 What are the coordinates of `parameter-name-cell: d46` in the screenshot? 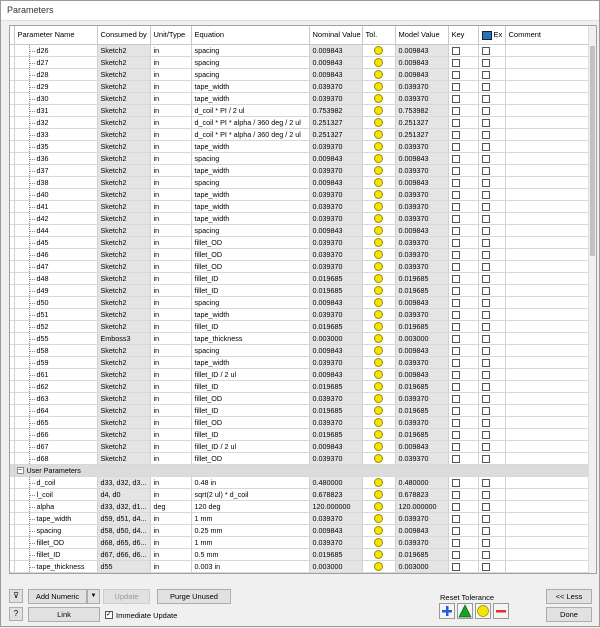 It's located at (56, 254).